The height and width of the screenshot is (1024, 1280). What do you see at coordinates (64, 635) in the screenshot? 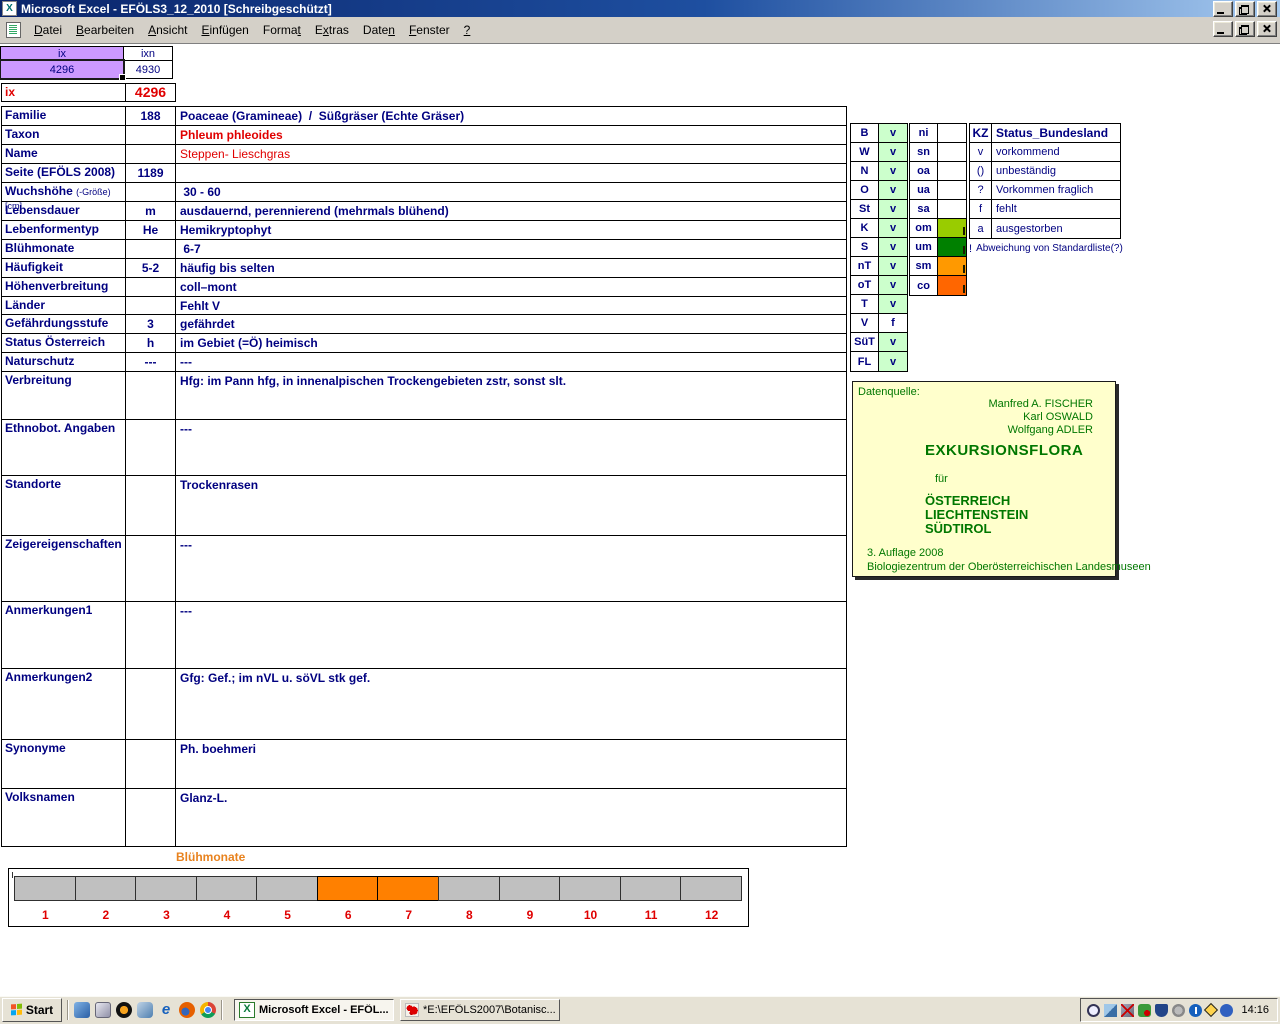
I see `field-label: Anmerkungen1` at bounding box center [64, 635].